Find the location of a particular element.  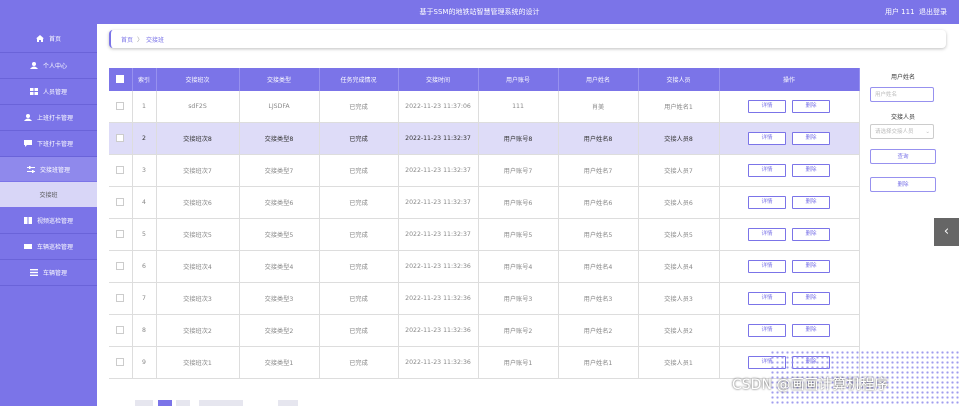

column-header: 交接类型 is located at coordinates (279, 79).